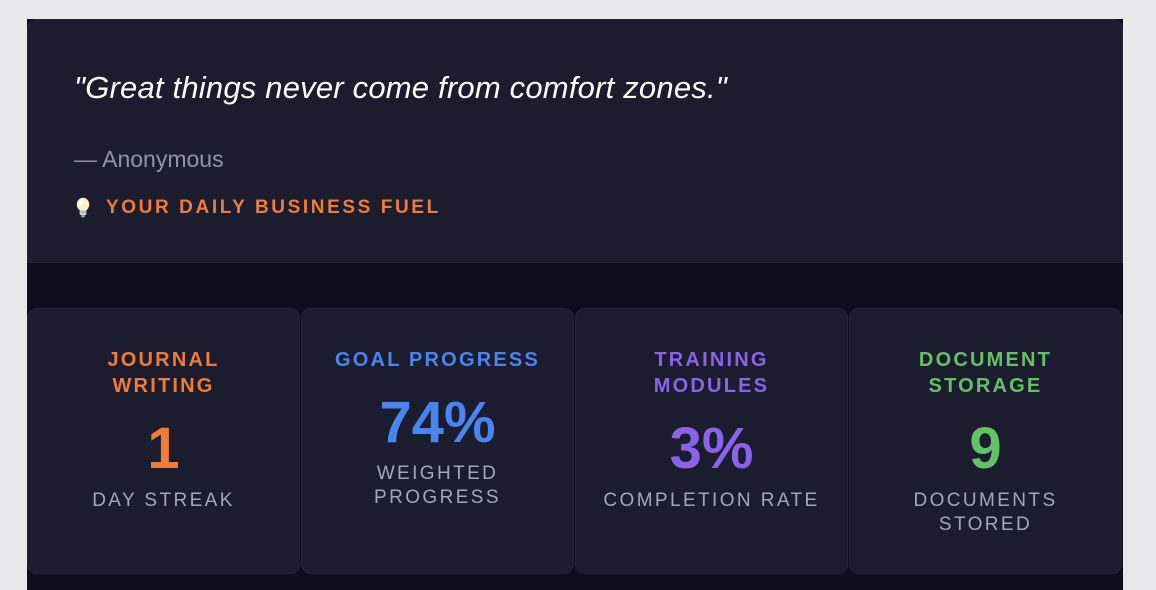 The height and width of the screenshot is (590, 1156). What do you see at coordinates (149, 159) in the screenshot?
I see `quote-author: — Anonymous` at bounding box center [149, 159].